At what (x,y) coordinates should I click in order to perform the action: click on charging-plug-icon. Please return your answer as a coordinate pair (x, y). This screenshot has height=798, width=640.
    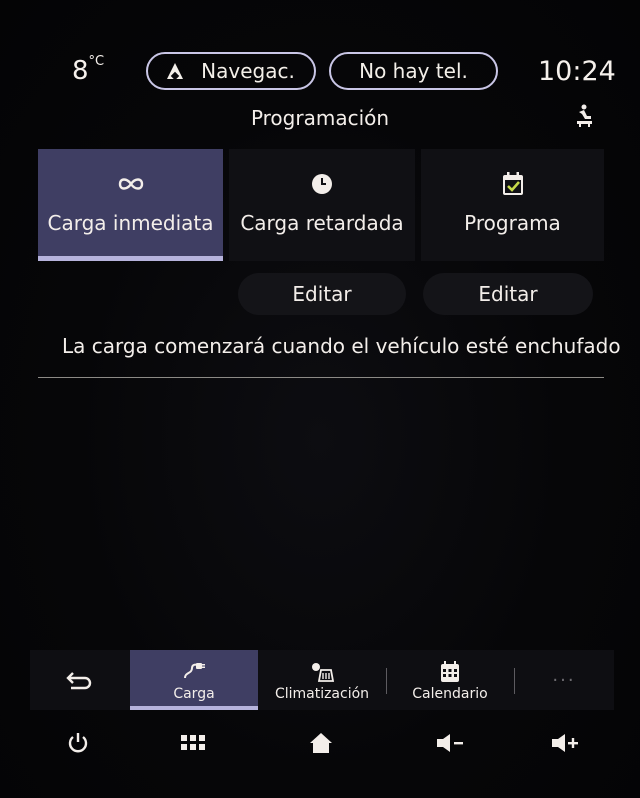
    Looking at the image, I should click on (194, 672).